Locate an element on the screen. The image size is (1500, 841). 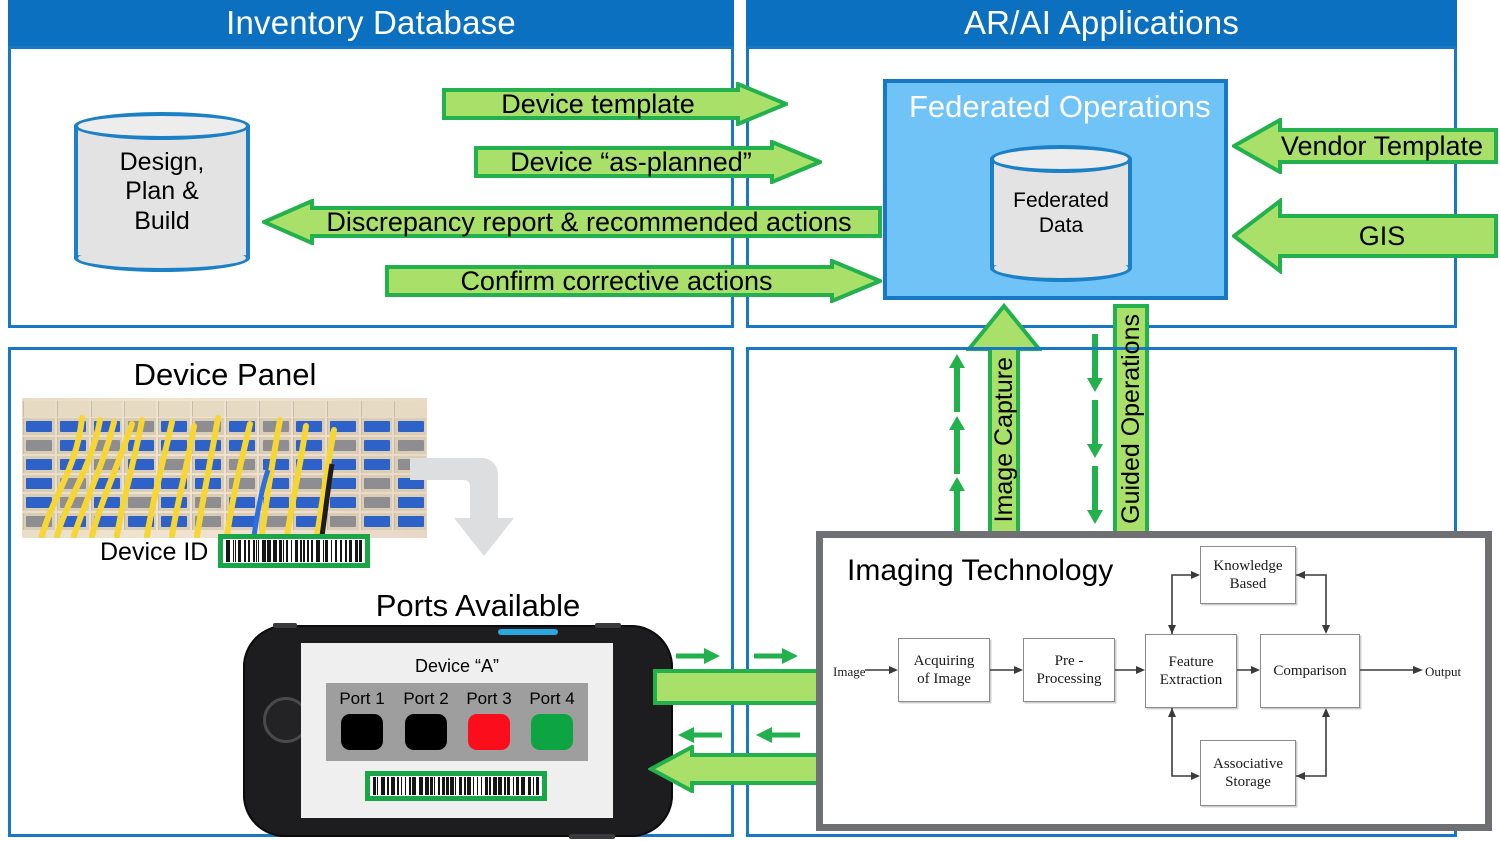
flow-arrow-phone-to-imaging is located at coordinates (738, 687).